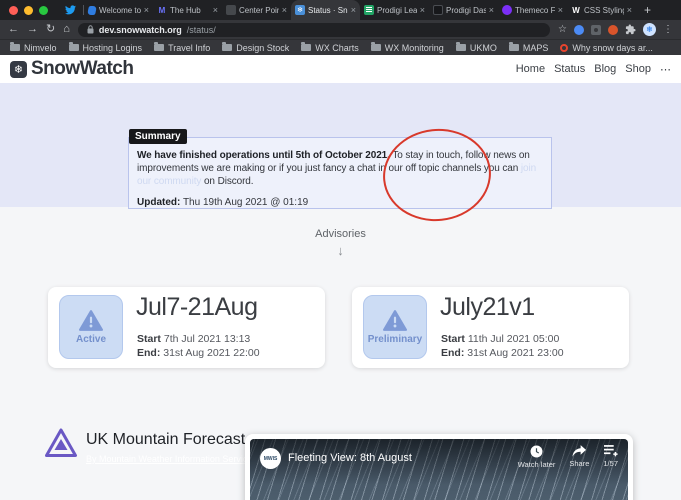 The width and height of the screenshot is (681, 500). What do you see at coordinates (211, 353) in the screenshot?
I see `end-value: 31st Aug 2021 22:00` at bounding box center [211, 353].